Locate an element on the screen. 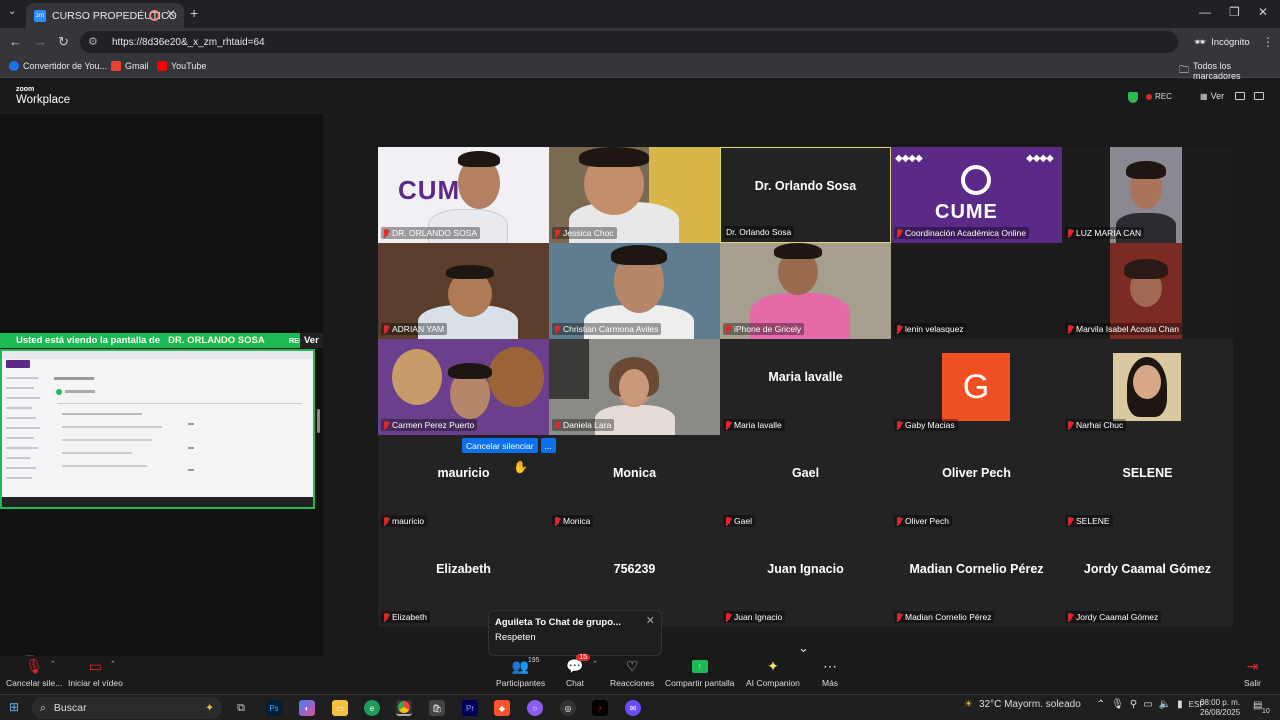 Image resolution: width=1280 pixels, height=720 pixels. participant-name: Jordy Caamal Gómez is located at coordinates (1113, 617).